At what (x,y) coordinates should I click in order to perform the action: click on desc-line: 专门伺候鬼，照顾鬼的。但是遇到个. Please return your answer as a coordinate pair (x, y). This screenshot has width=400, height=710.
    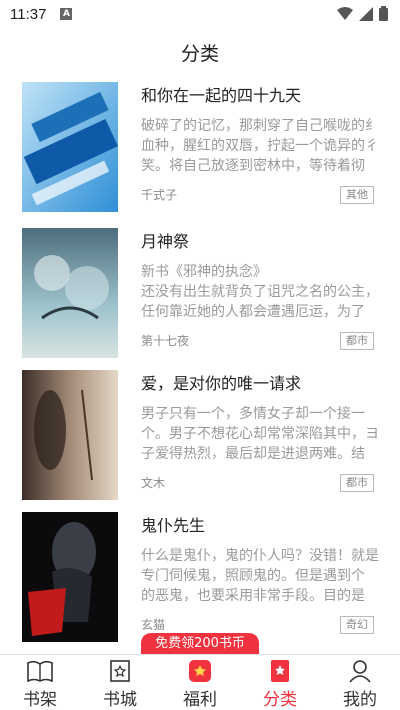
    Looking at the image, I should click on (253, 576).